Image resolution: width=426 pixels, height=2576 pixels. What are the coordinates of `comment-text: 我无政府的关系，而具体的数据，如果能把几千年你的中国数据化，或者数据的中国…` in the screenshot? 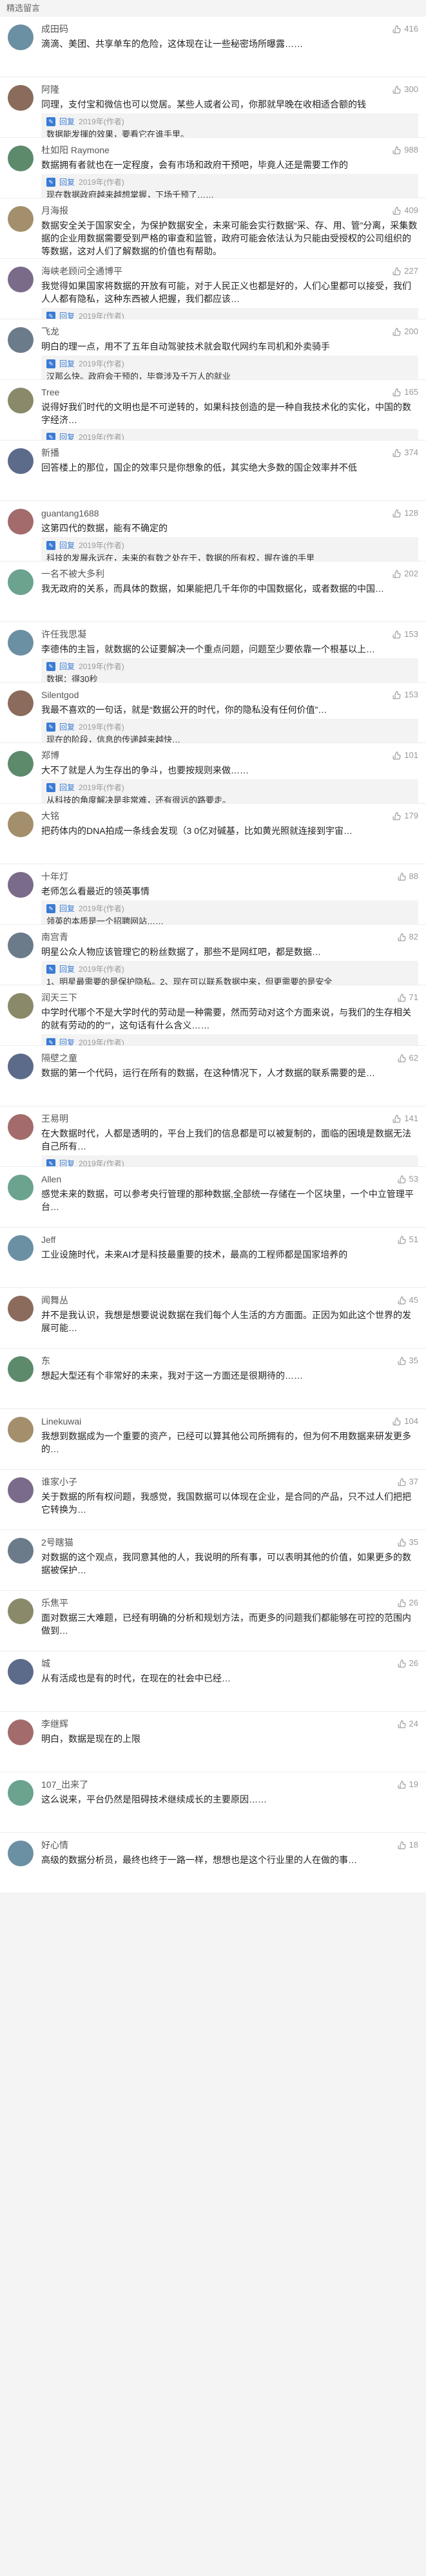 It's located at (212, 588).